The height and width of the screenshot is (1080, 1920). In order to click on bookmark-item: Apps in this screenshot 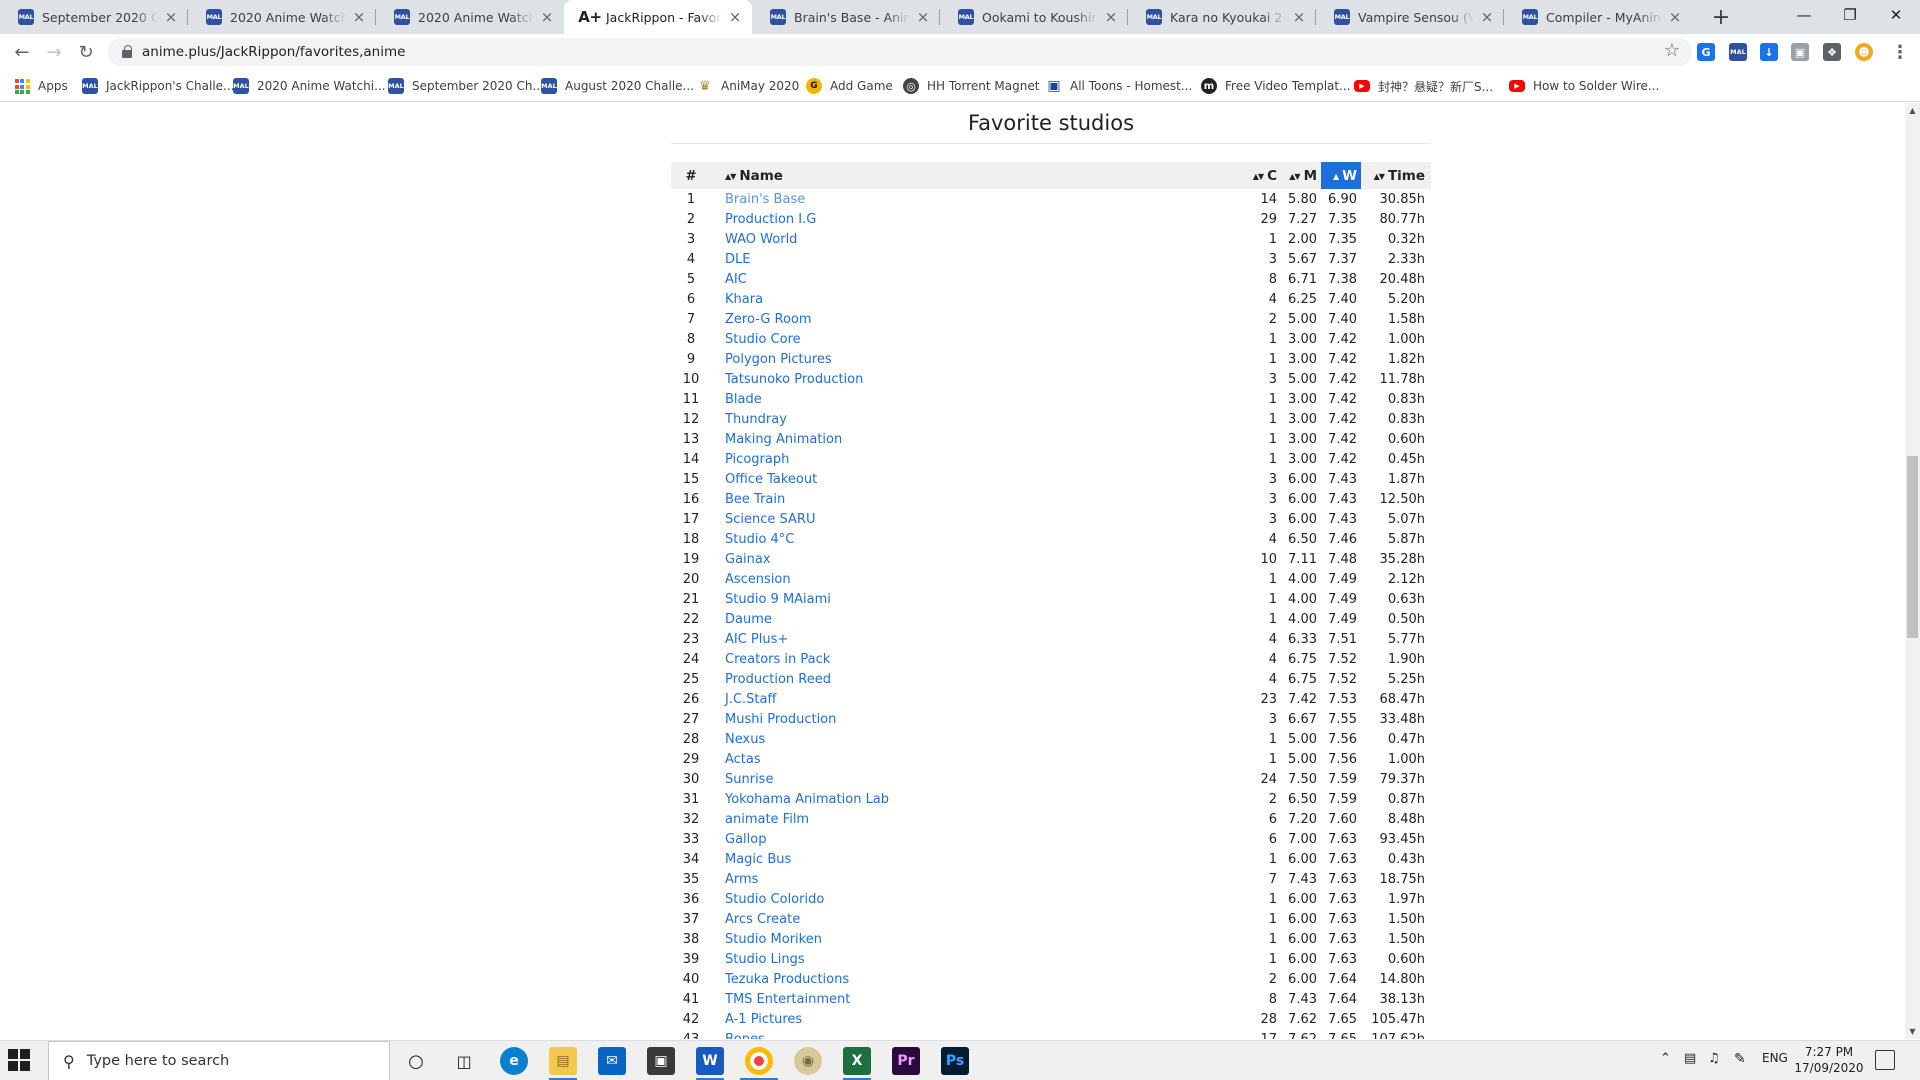, I will do `click(41, 86)`.